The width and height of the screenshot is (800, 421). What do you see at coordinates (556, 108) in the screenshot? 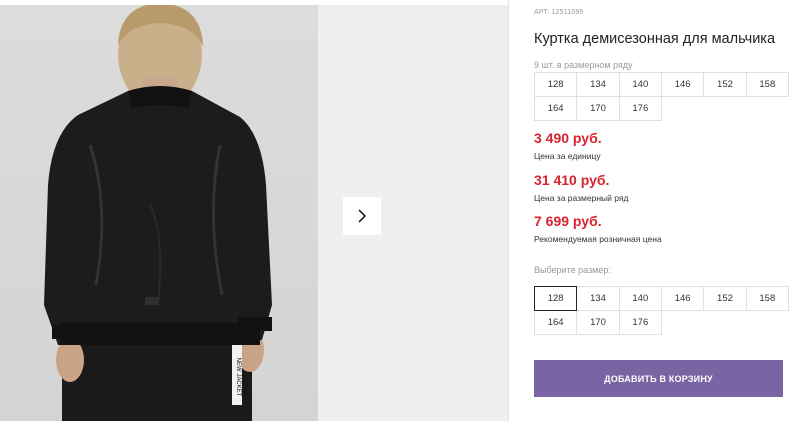
I see `size-row-cell: 164` at bounding box center [556, 108].